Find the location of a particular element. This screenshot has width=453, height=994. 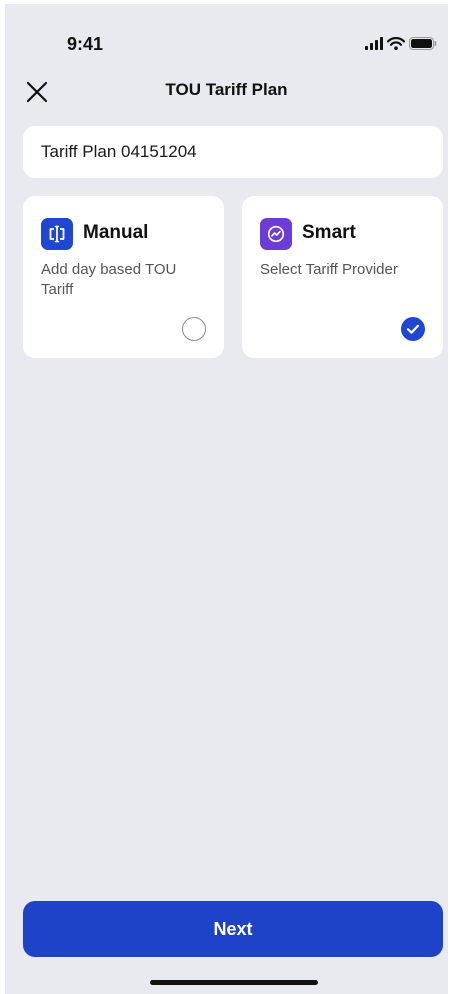

manual-split-icon is located at coordinates (57, 234).